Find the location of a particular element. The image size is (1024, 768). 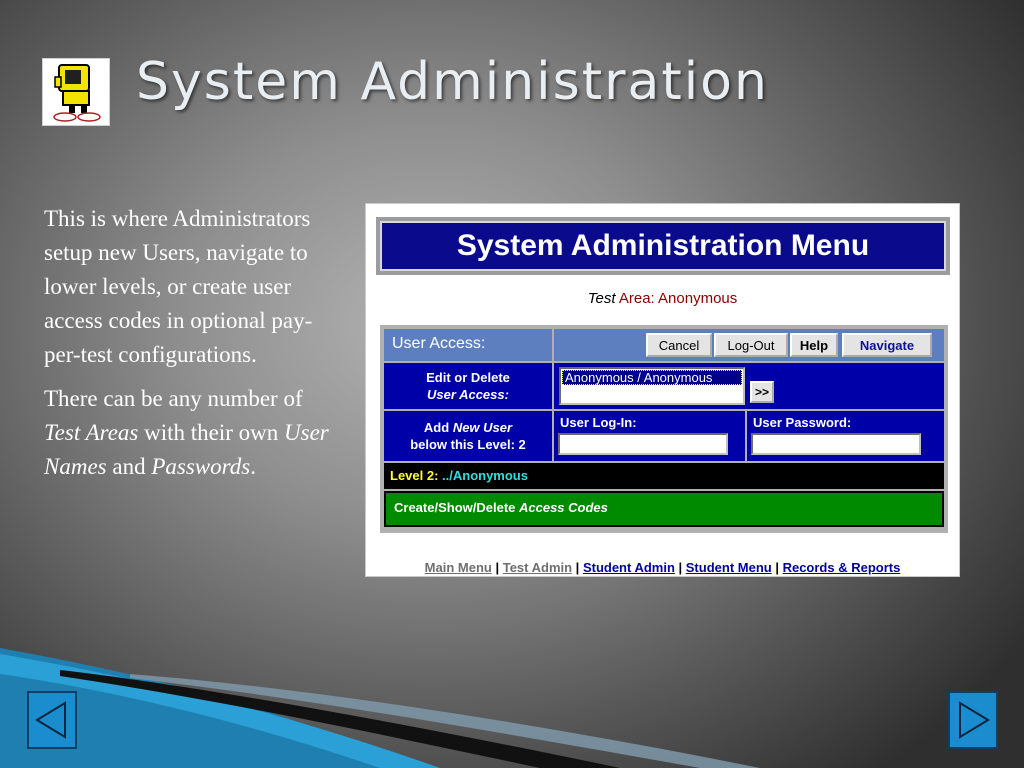

slide-logo is located at coordinates (76, 92).